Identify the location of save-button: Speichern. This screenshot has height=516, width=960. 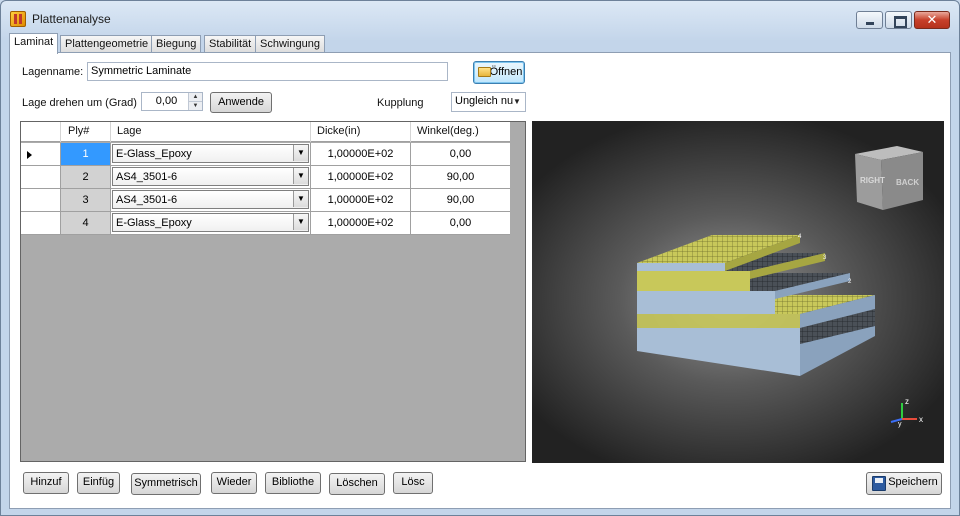
(904, 483).